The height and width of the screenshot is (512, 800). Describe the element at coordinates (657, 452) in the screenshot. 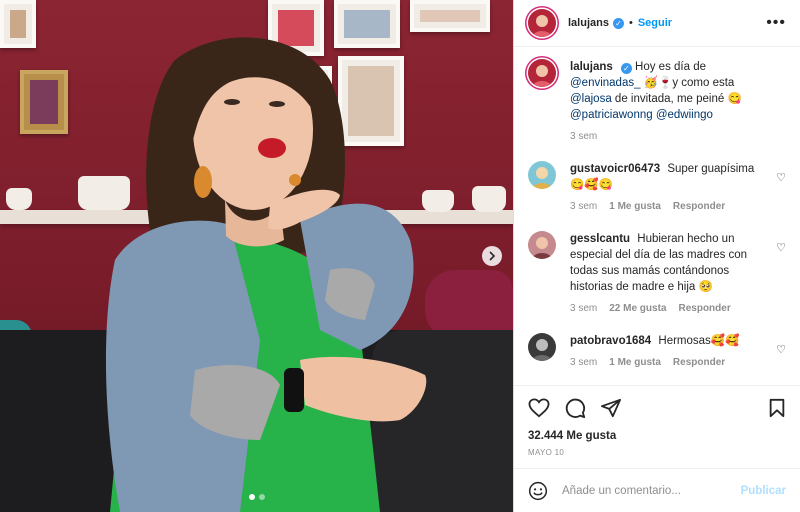

I see `post-date: MAYO 10` at that location.